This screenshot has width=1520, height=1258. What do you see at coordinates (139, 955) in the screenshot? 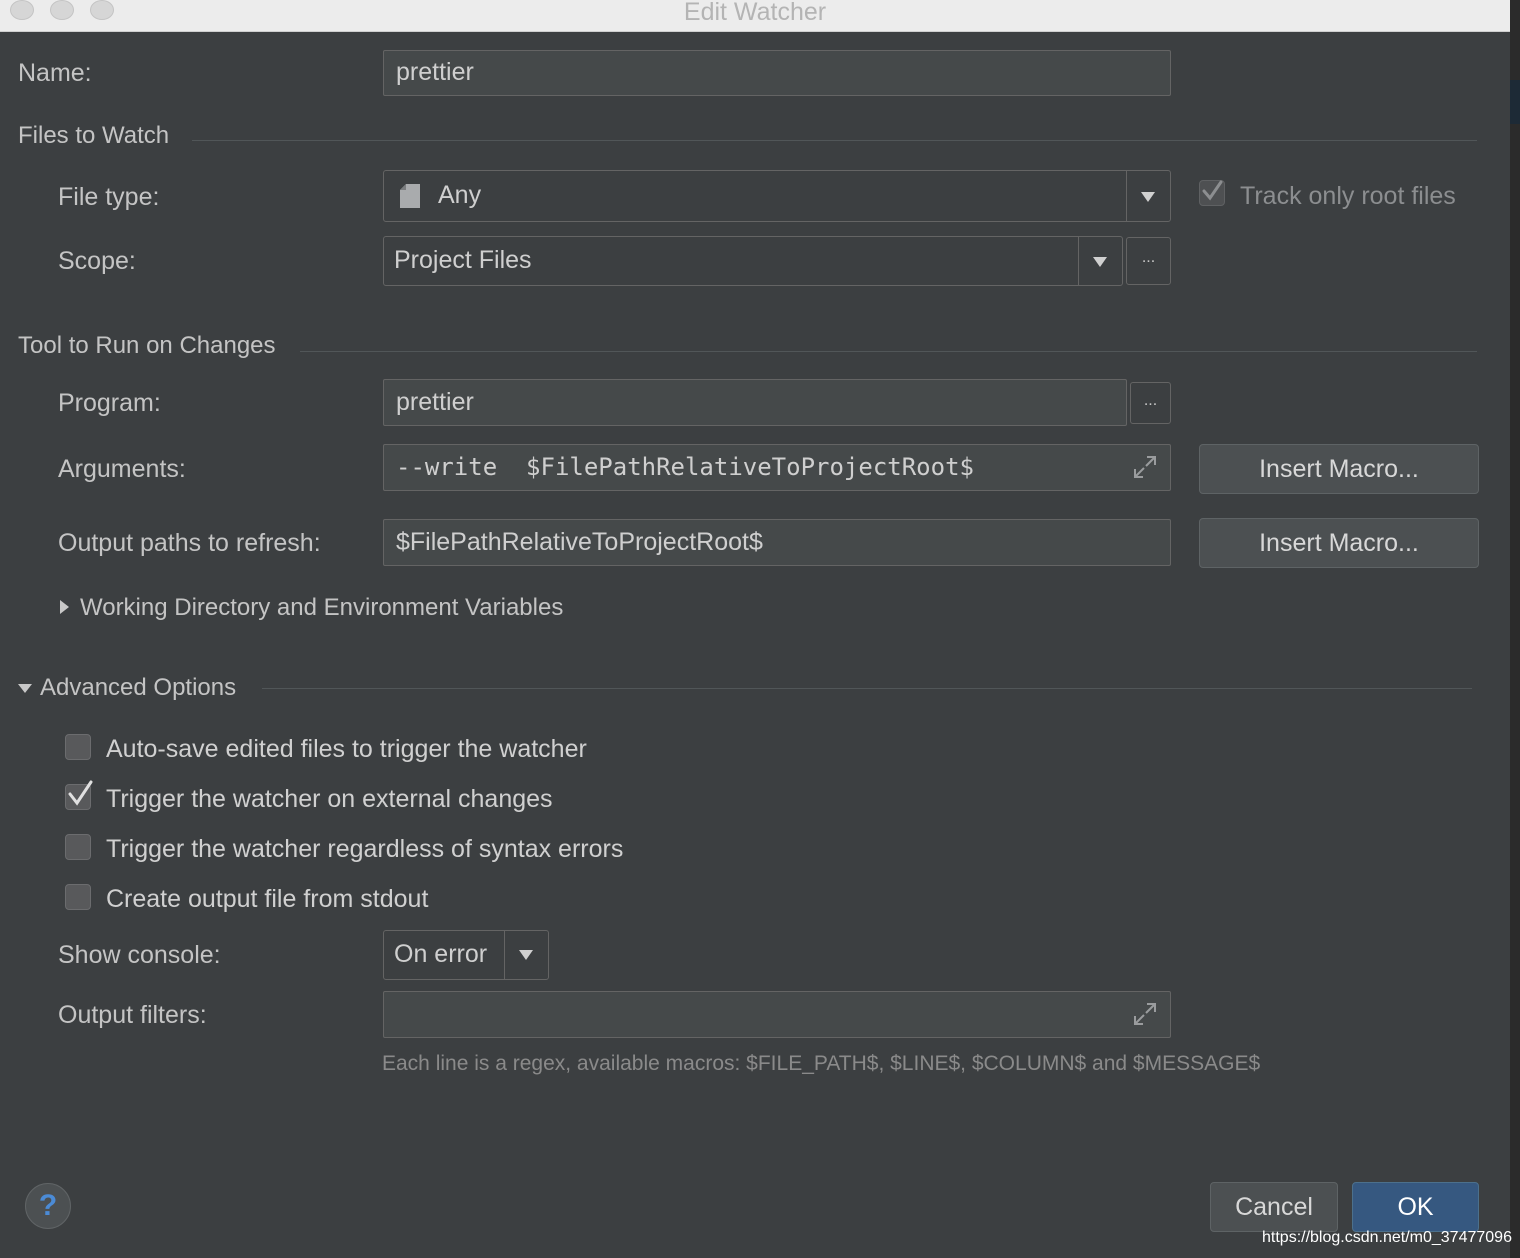
I see `show-console-label: Show console:` at bounding box center [139, 955].